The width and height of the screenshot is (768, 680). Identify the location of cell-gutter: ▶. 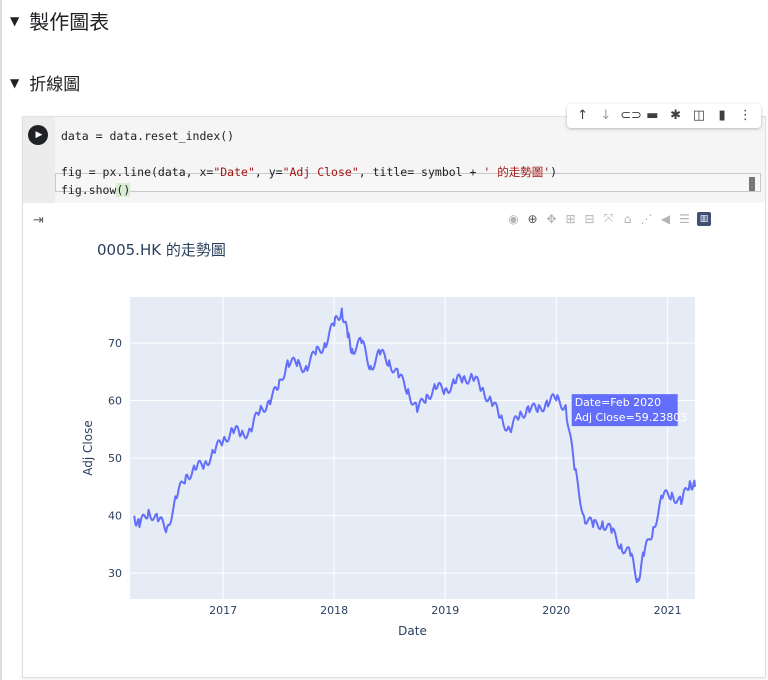
(39, 160).